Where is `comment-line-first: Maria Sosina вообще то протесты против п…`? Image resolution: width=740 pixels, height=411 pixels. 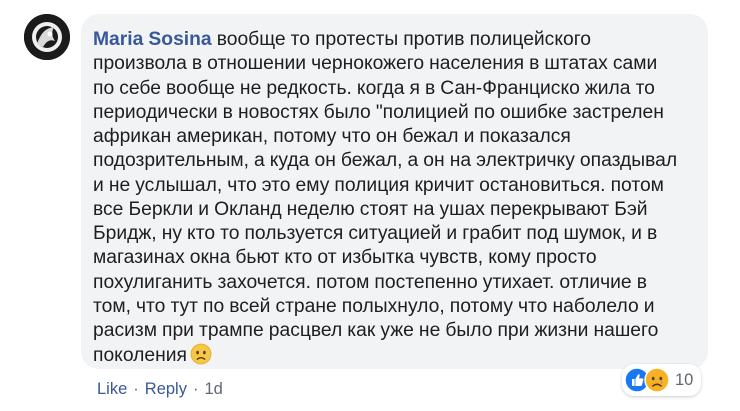
comment-line-first: Maria Sosina вообще то протесты против п… is located at coordinates (394, 40).